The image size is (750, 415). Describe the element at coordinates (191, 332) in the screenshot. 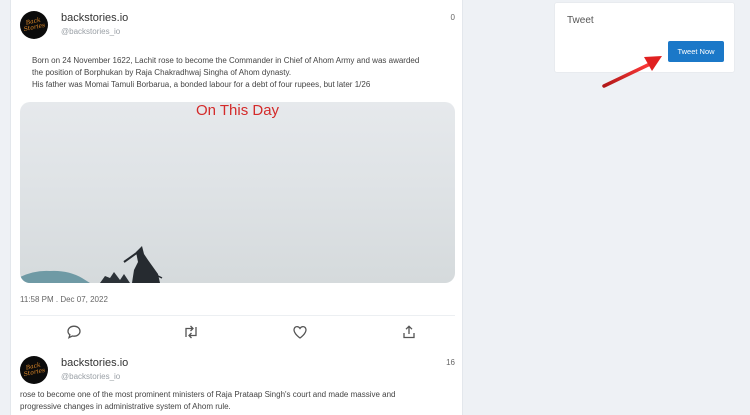

I see `retweet-icon` at that location.